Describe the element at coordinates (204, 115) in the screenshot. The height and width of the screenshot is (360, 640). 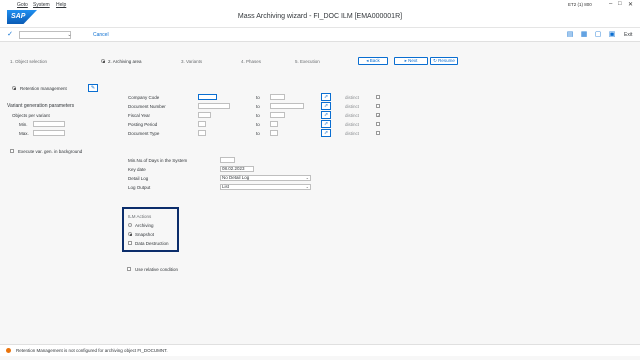
I see `fiscal-year-from` at that location.